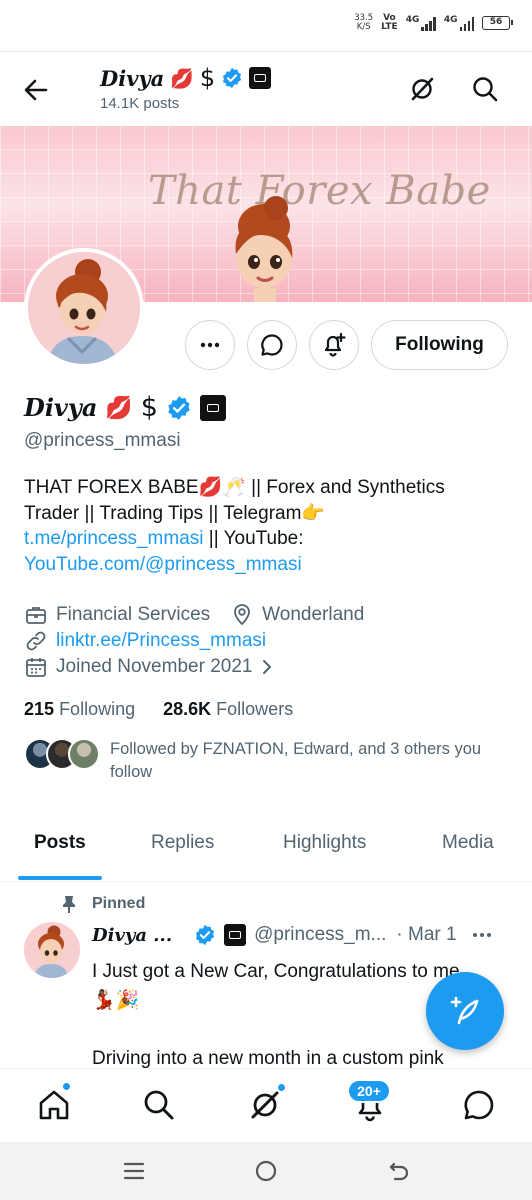 This screenshot has width=532, height=1200. Describe the element at coordinates (363, 27) in the screenshot. I see `speed-unit: K/S` at that location.